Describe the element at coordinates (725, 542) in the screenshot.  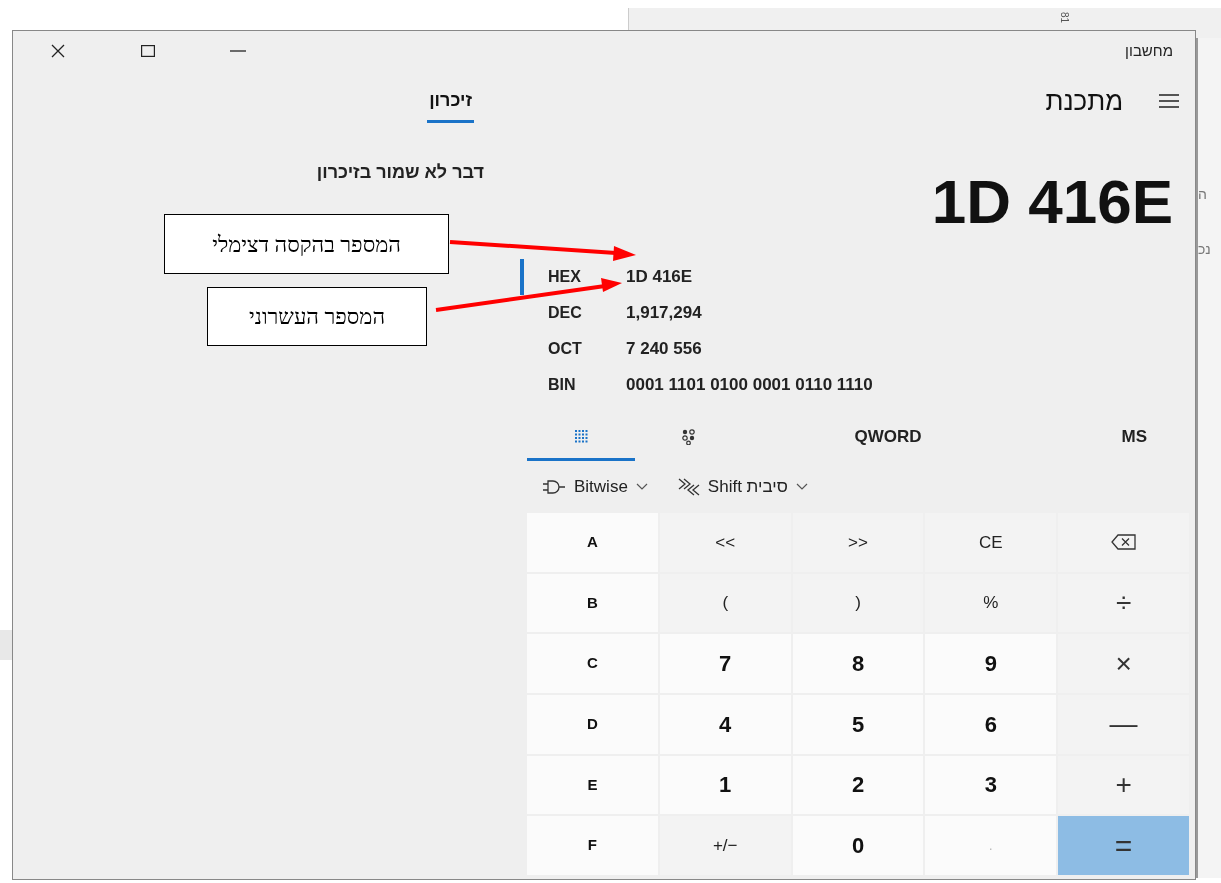
I see `calculator-key: <<` at that location.